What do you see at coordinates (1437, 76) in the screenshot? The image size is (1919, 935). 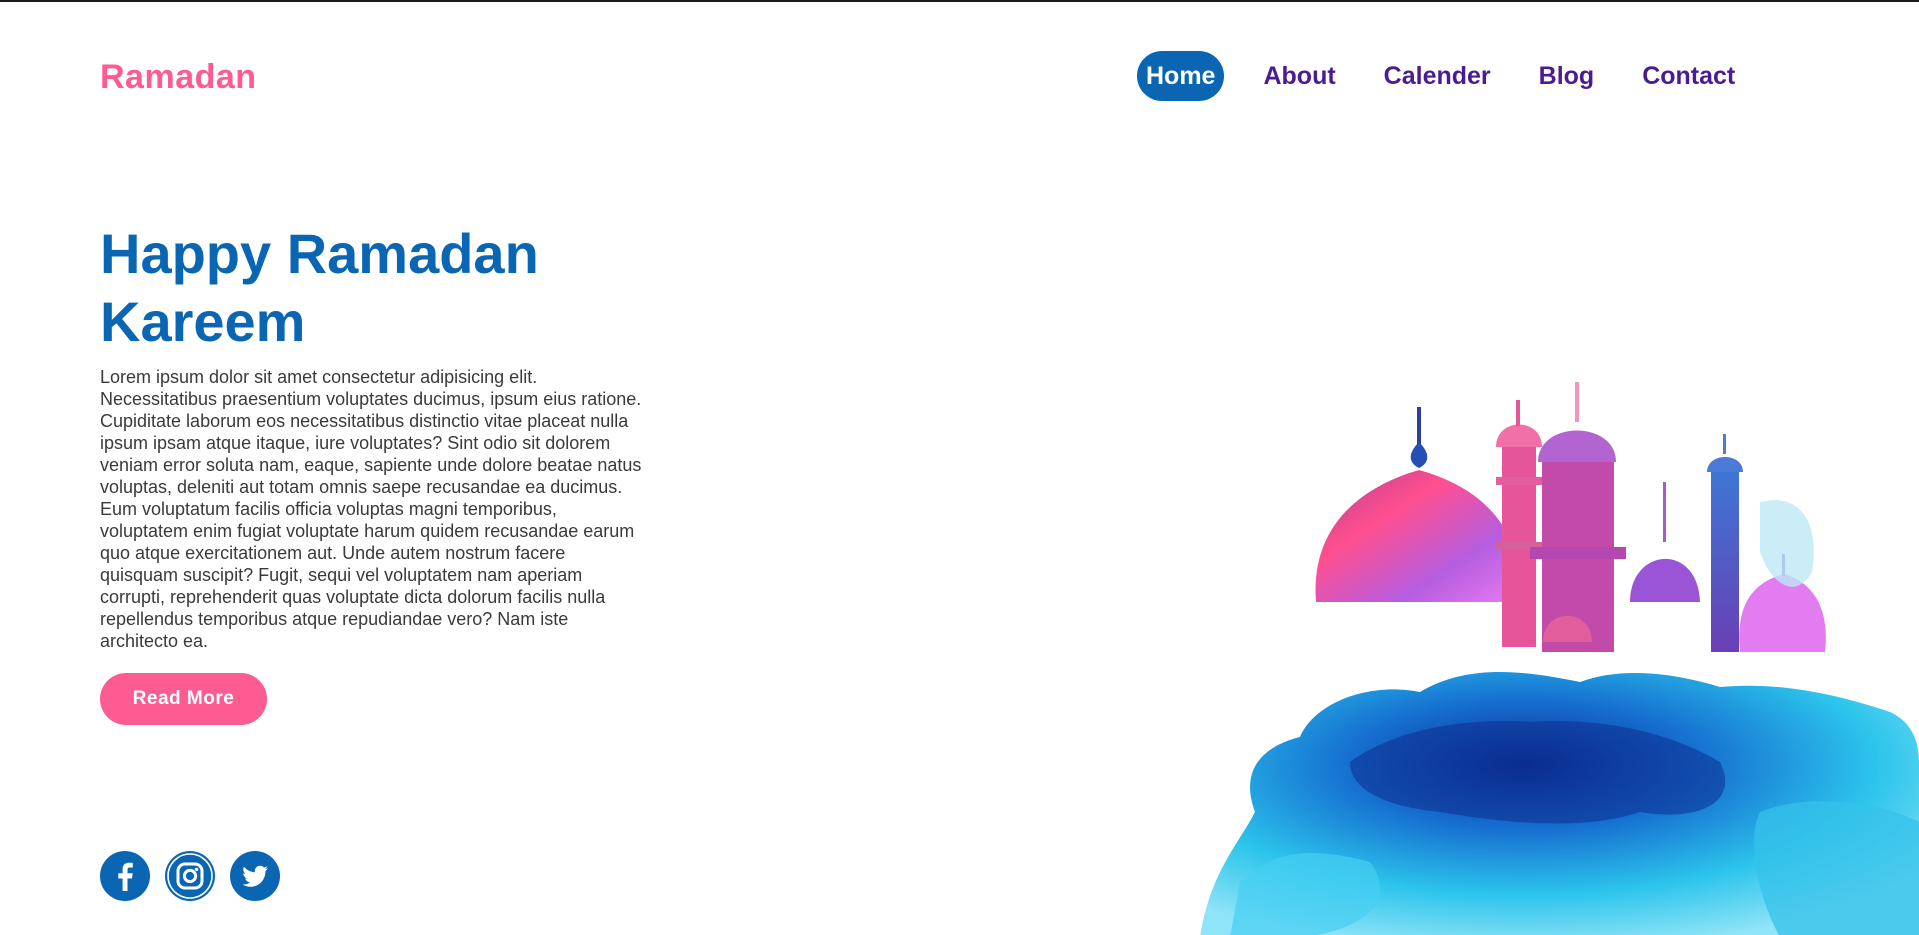 I see `nav-calender: Calender` at bounding box center [1437, 76].